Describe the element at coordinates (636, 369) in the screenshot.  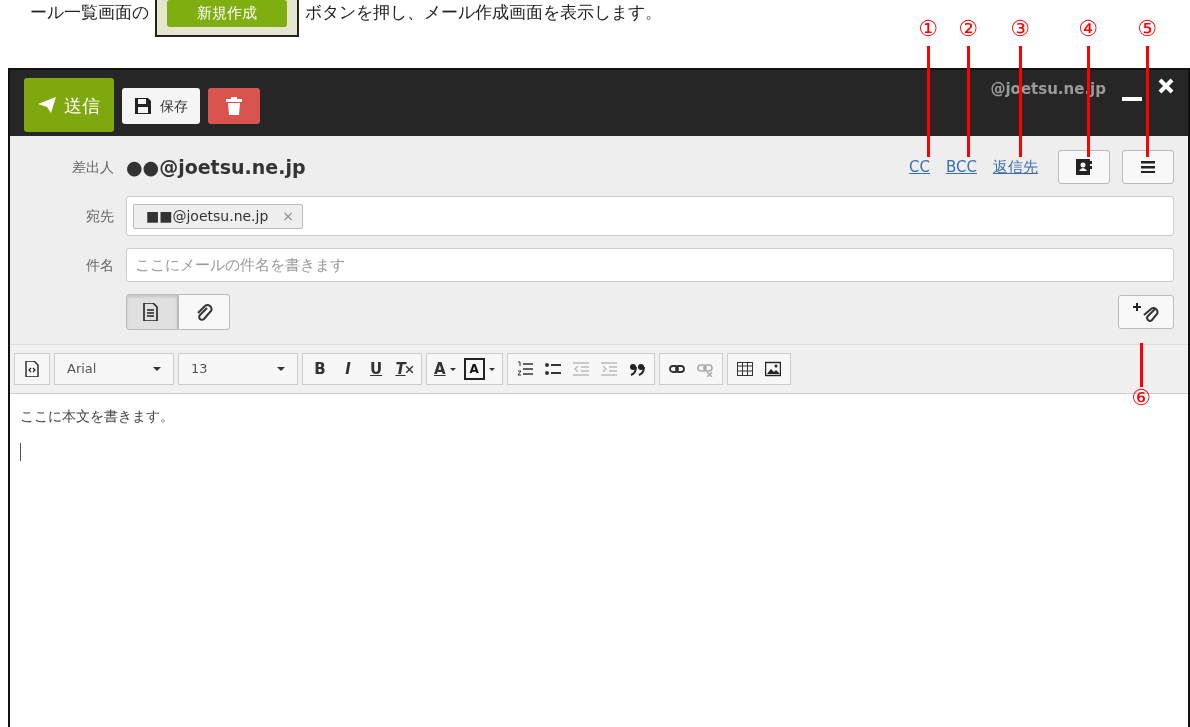
I see `quote-icon` at that location.